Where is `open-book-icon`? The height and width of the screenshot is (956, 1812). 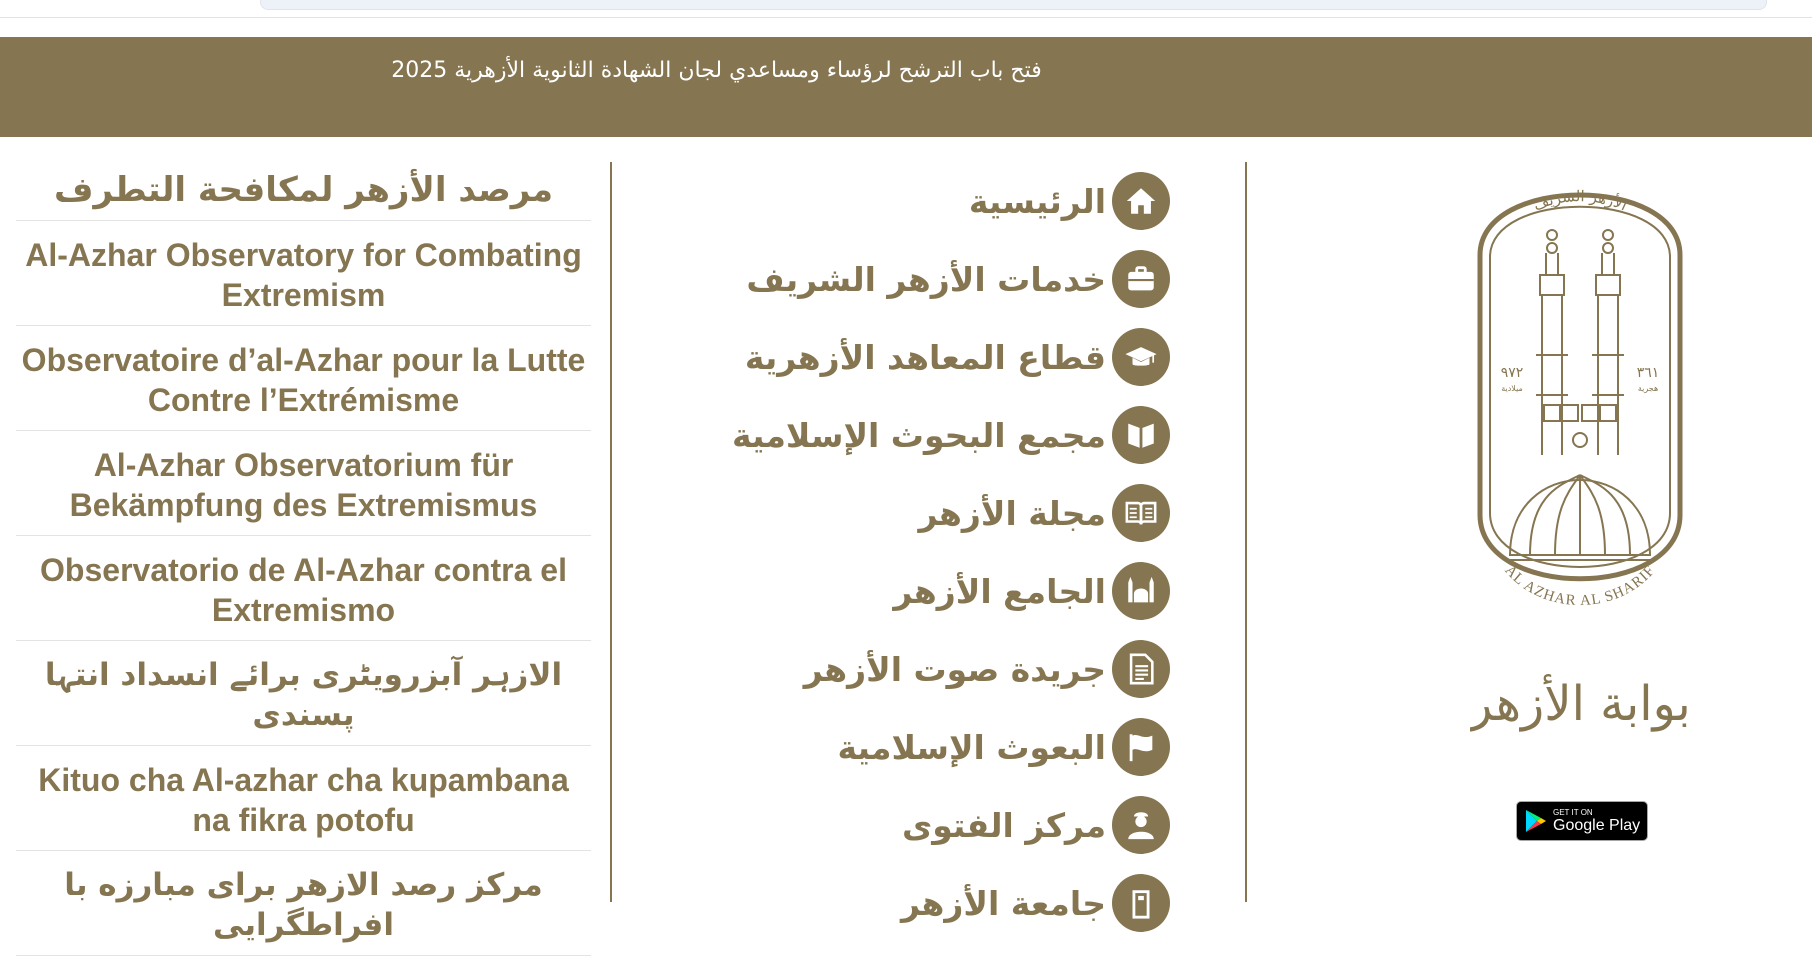
open-book-icon is located at coordinates (1141, 513).